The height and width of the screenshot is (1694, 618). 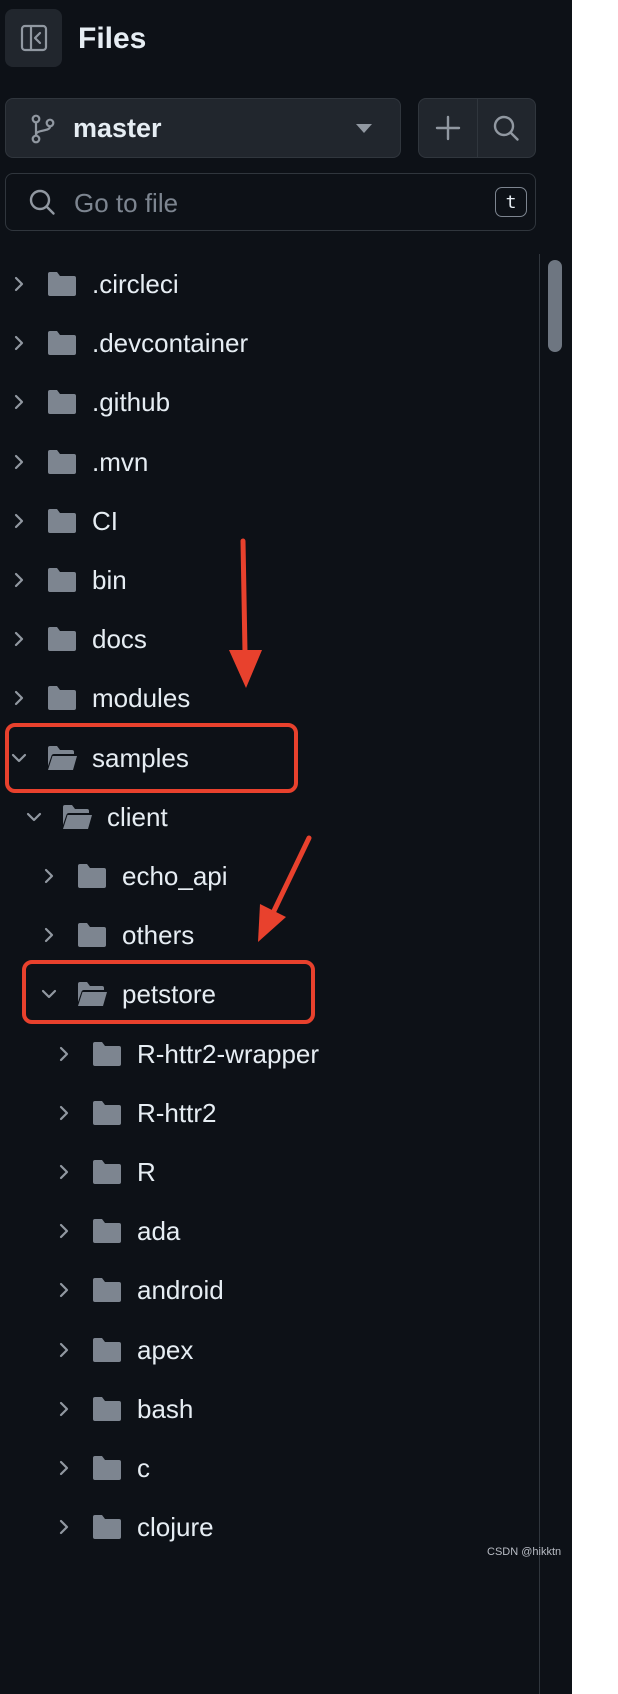 I want to click on tree-item-label: client, so click(x=137, y=817).